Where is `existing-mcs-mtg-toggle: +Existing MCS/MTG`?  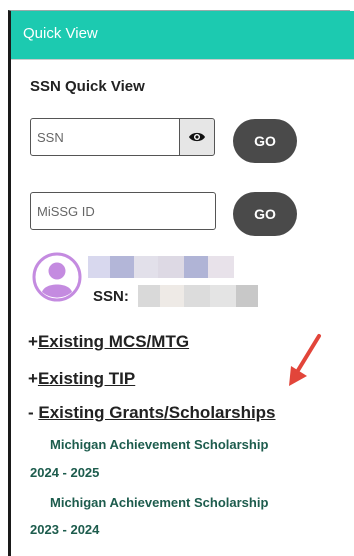
existing-mcs-mtg-toggle: +Existing MCS/MTG is located at coordinates (108, 342).